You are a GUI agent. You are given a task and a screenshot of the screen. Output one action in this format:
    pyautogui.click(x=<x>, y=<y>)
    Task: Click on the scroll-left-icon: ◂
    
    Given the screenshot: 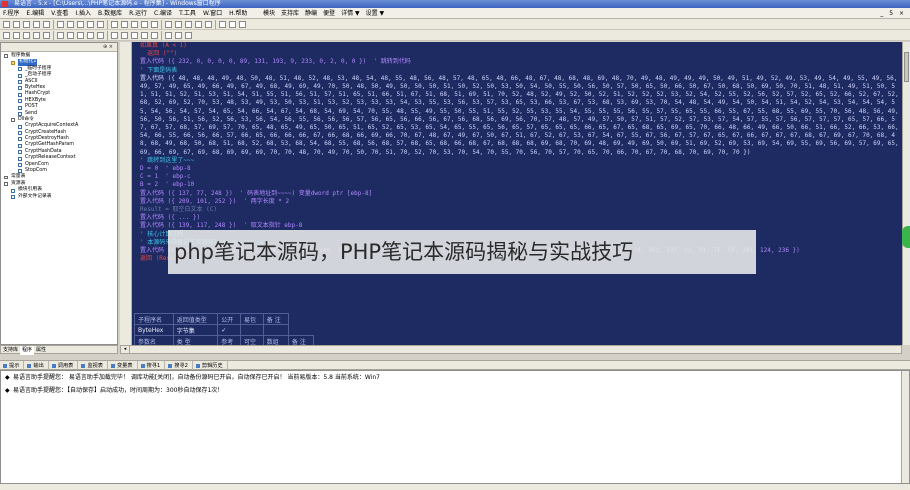 What is the action you would take?
    pyautogui.click(x=125, y=349)
    